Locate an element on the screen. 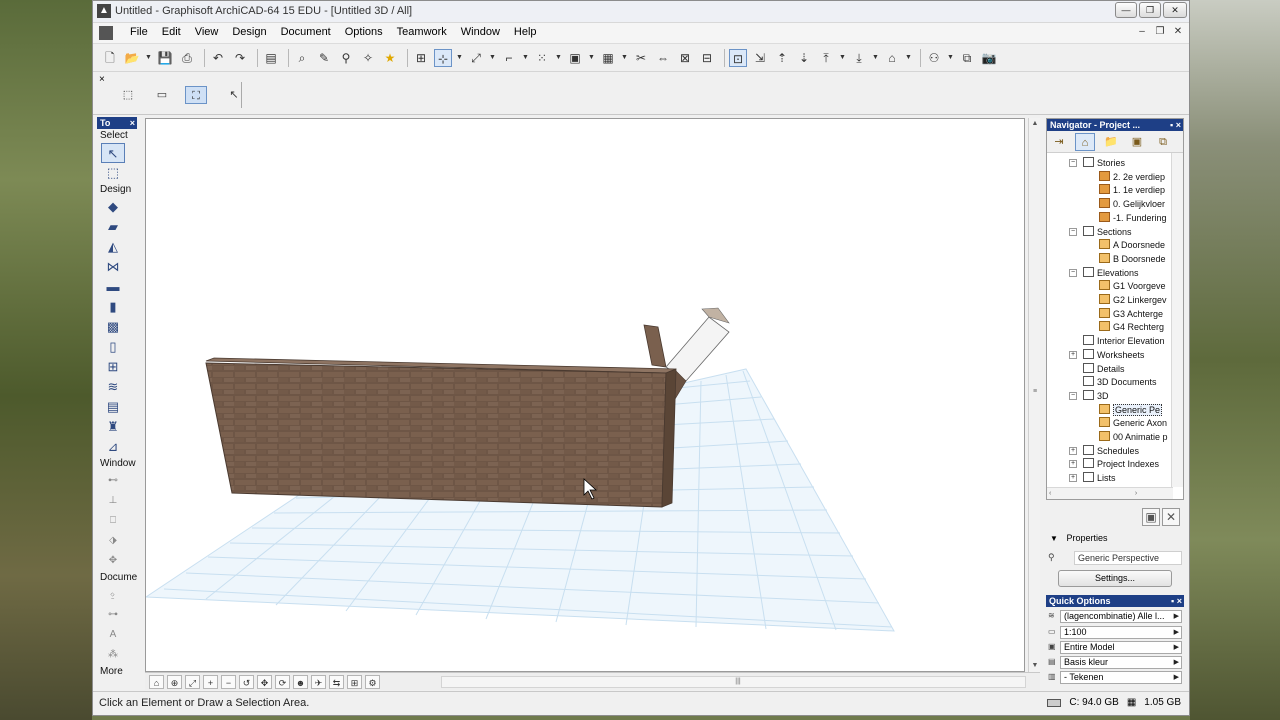  navigator-menu-icon: ⇥ is located at coordinates (1059, 142).